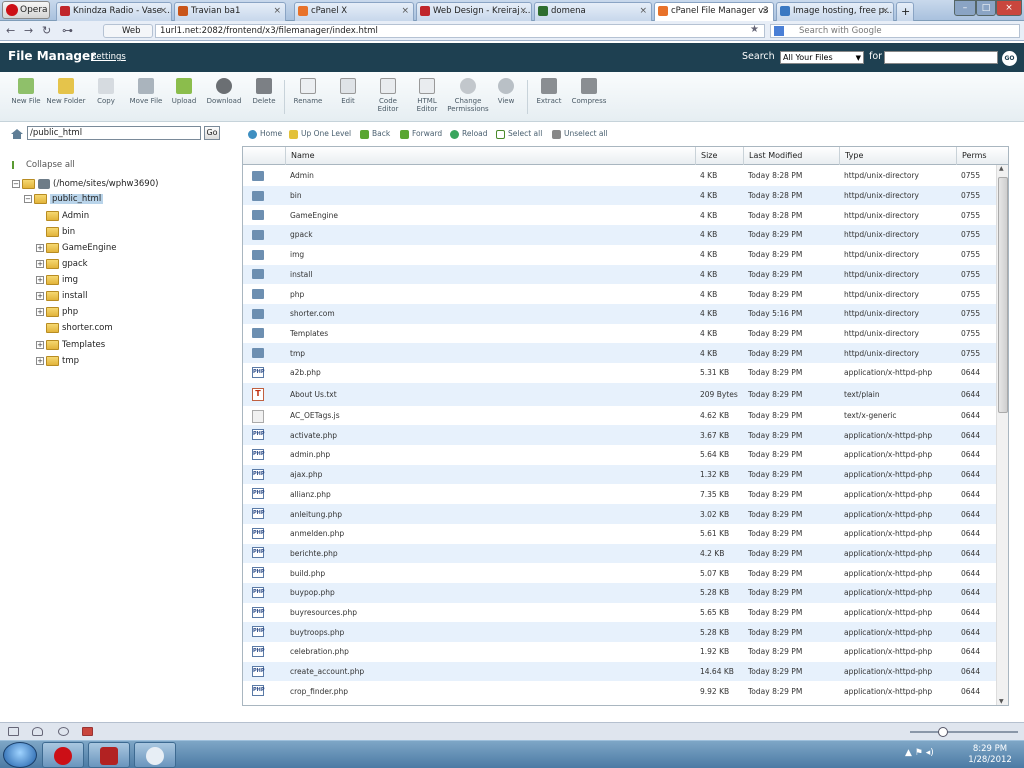  I want to click on html-editor-button: HTML Editor, so click(427, 95).